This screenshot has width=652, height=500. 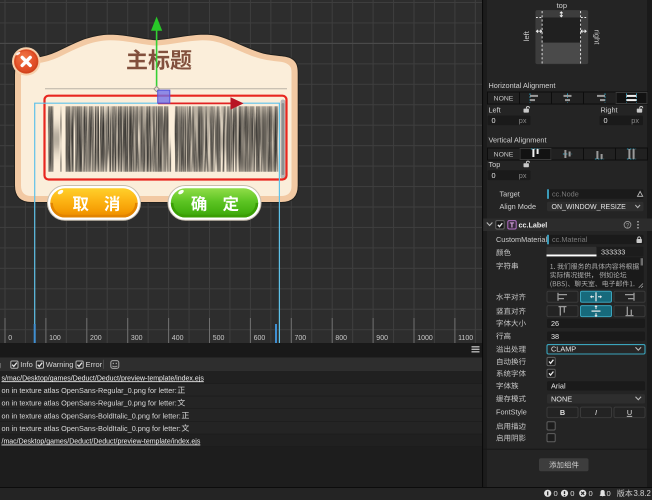 I want to click on svg-text: 600, so click(x=260, y=338).